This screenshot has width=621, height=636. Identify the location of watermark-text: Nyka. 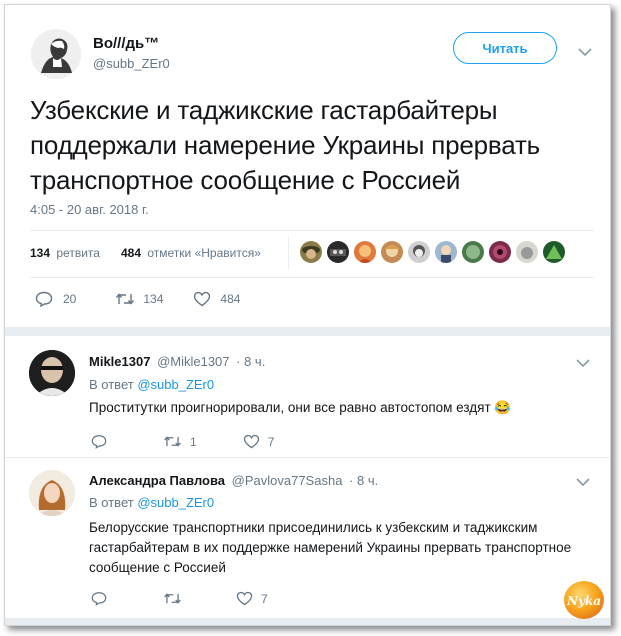
(583, 601).